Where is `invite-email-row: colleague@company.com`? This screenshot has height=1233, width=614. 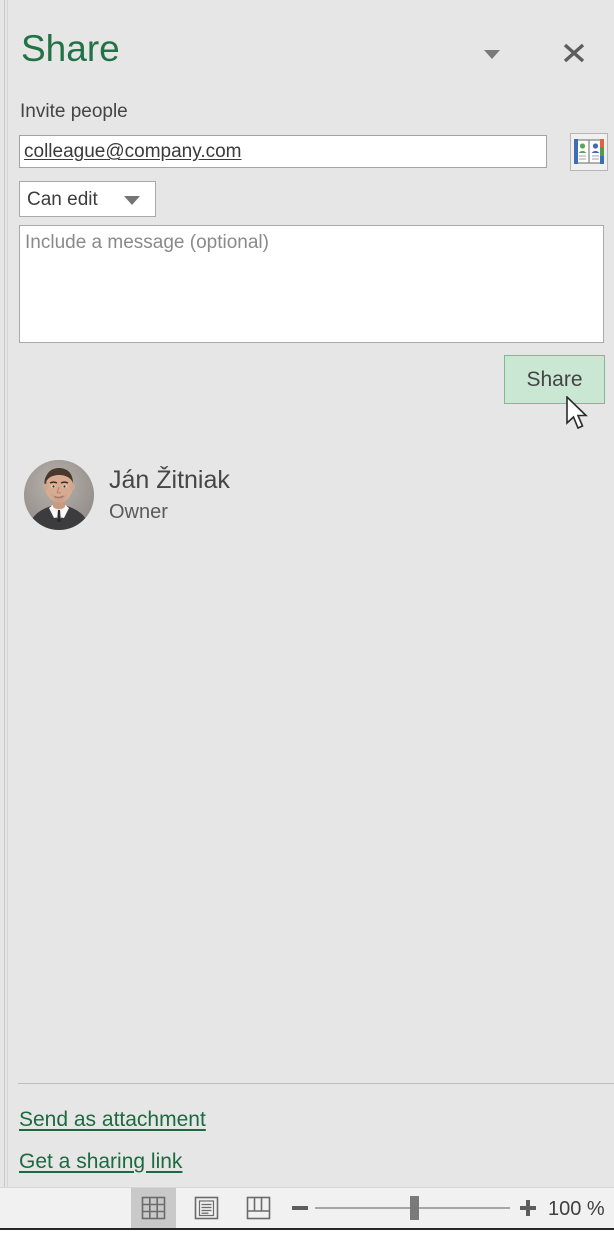
invite-email-row: colleague@company.com is located at coordinates (316, 152).